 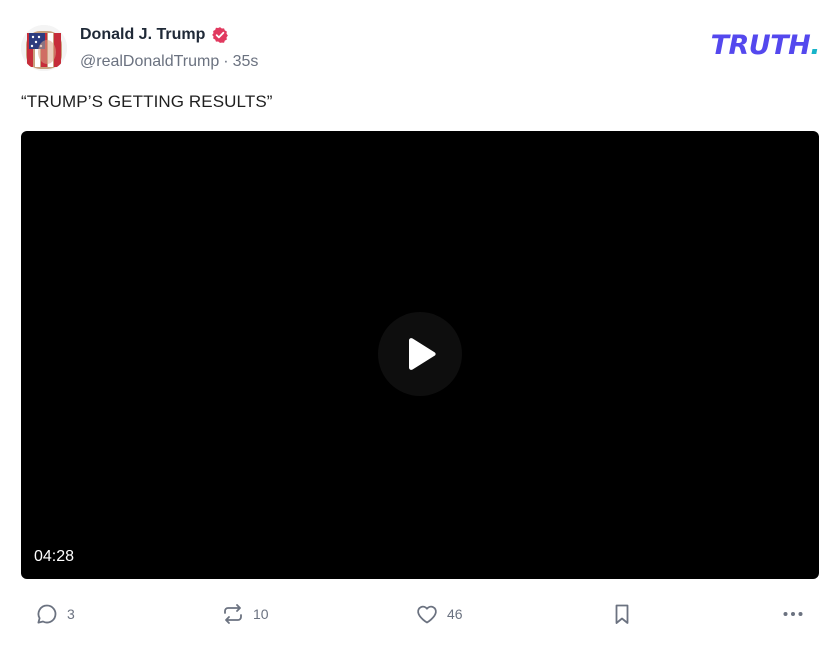 I want to click on bookmark-icon, so click(x=622, y=614).